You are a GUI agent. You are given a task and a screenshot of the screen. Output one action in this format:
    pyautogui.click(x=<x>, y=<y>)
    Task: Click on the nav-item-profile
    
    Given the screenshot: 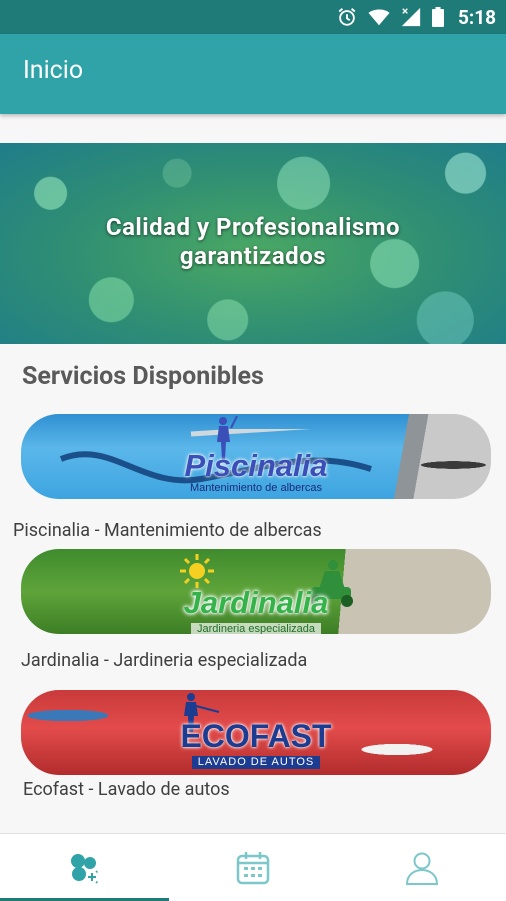 What is the action you would take?
    pyautogui.click(x=422, y=867)
    